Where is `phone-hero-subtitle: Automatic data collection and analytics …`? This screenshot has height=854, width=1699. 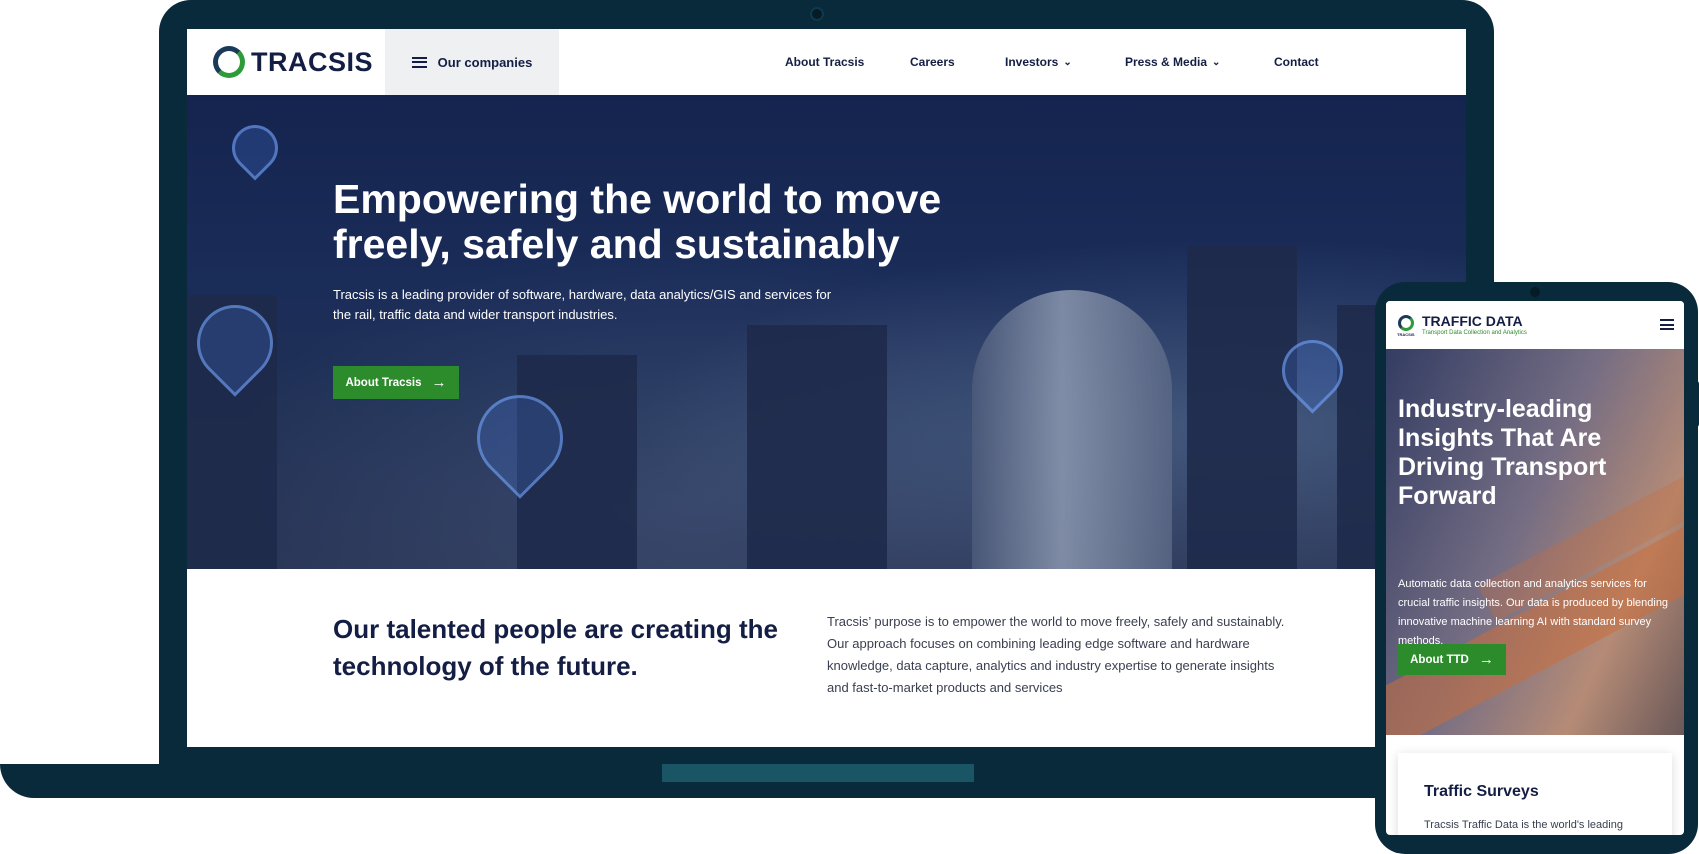
phone-hero-subtitle: Automatic data collection and analytics … is located at coordinates (1533, 612).